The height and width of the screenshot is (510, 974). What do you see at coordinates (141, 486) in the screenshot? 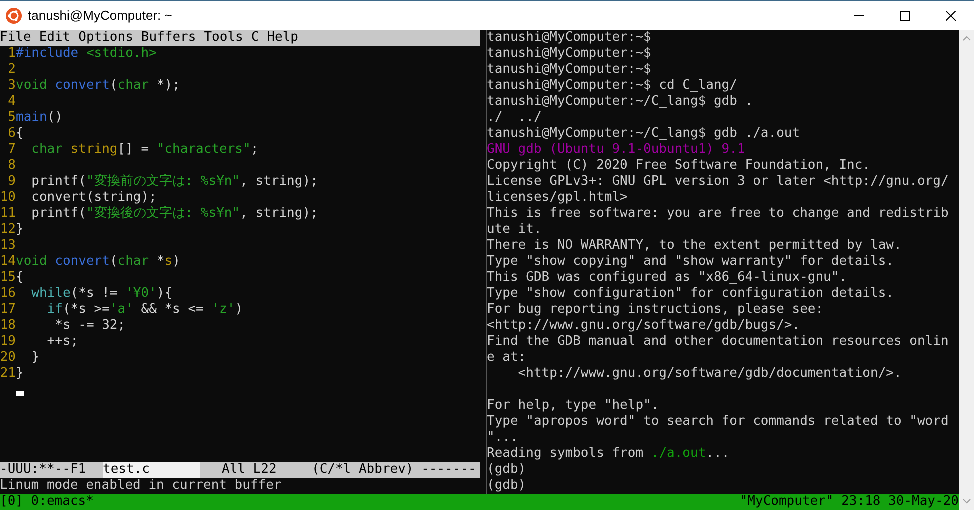
I see `echo-area-message: Linum mode enabled in current buffer` at bounding box center [141, 486].